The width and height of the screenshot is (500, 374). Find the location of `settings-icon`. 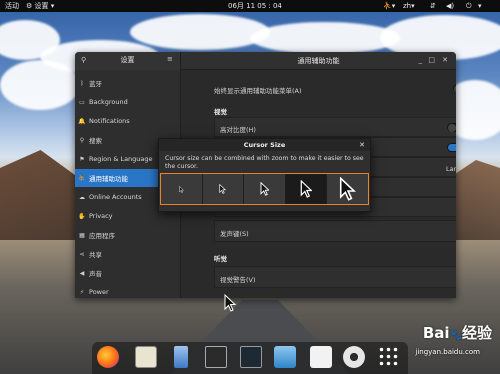

settings-icon is located at coordinates (354, 357).